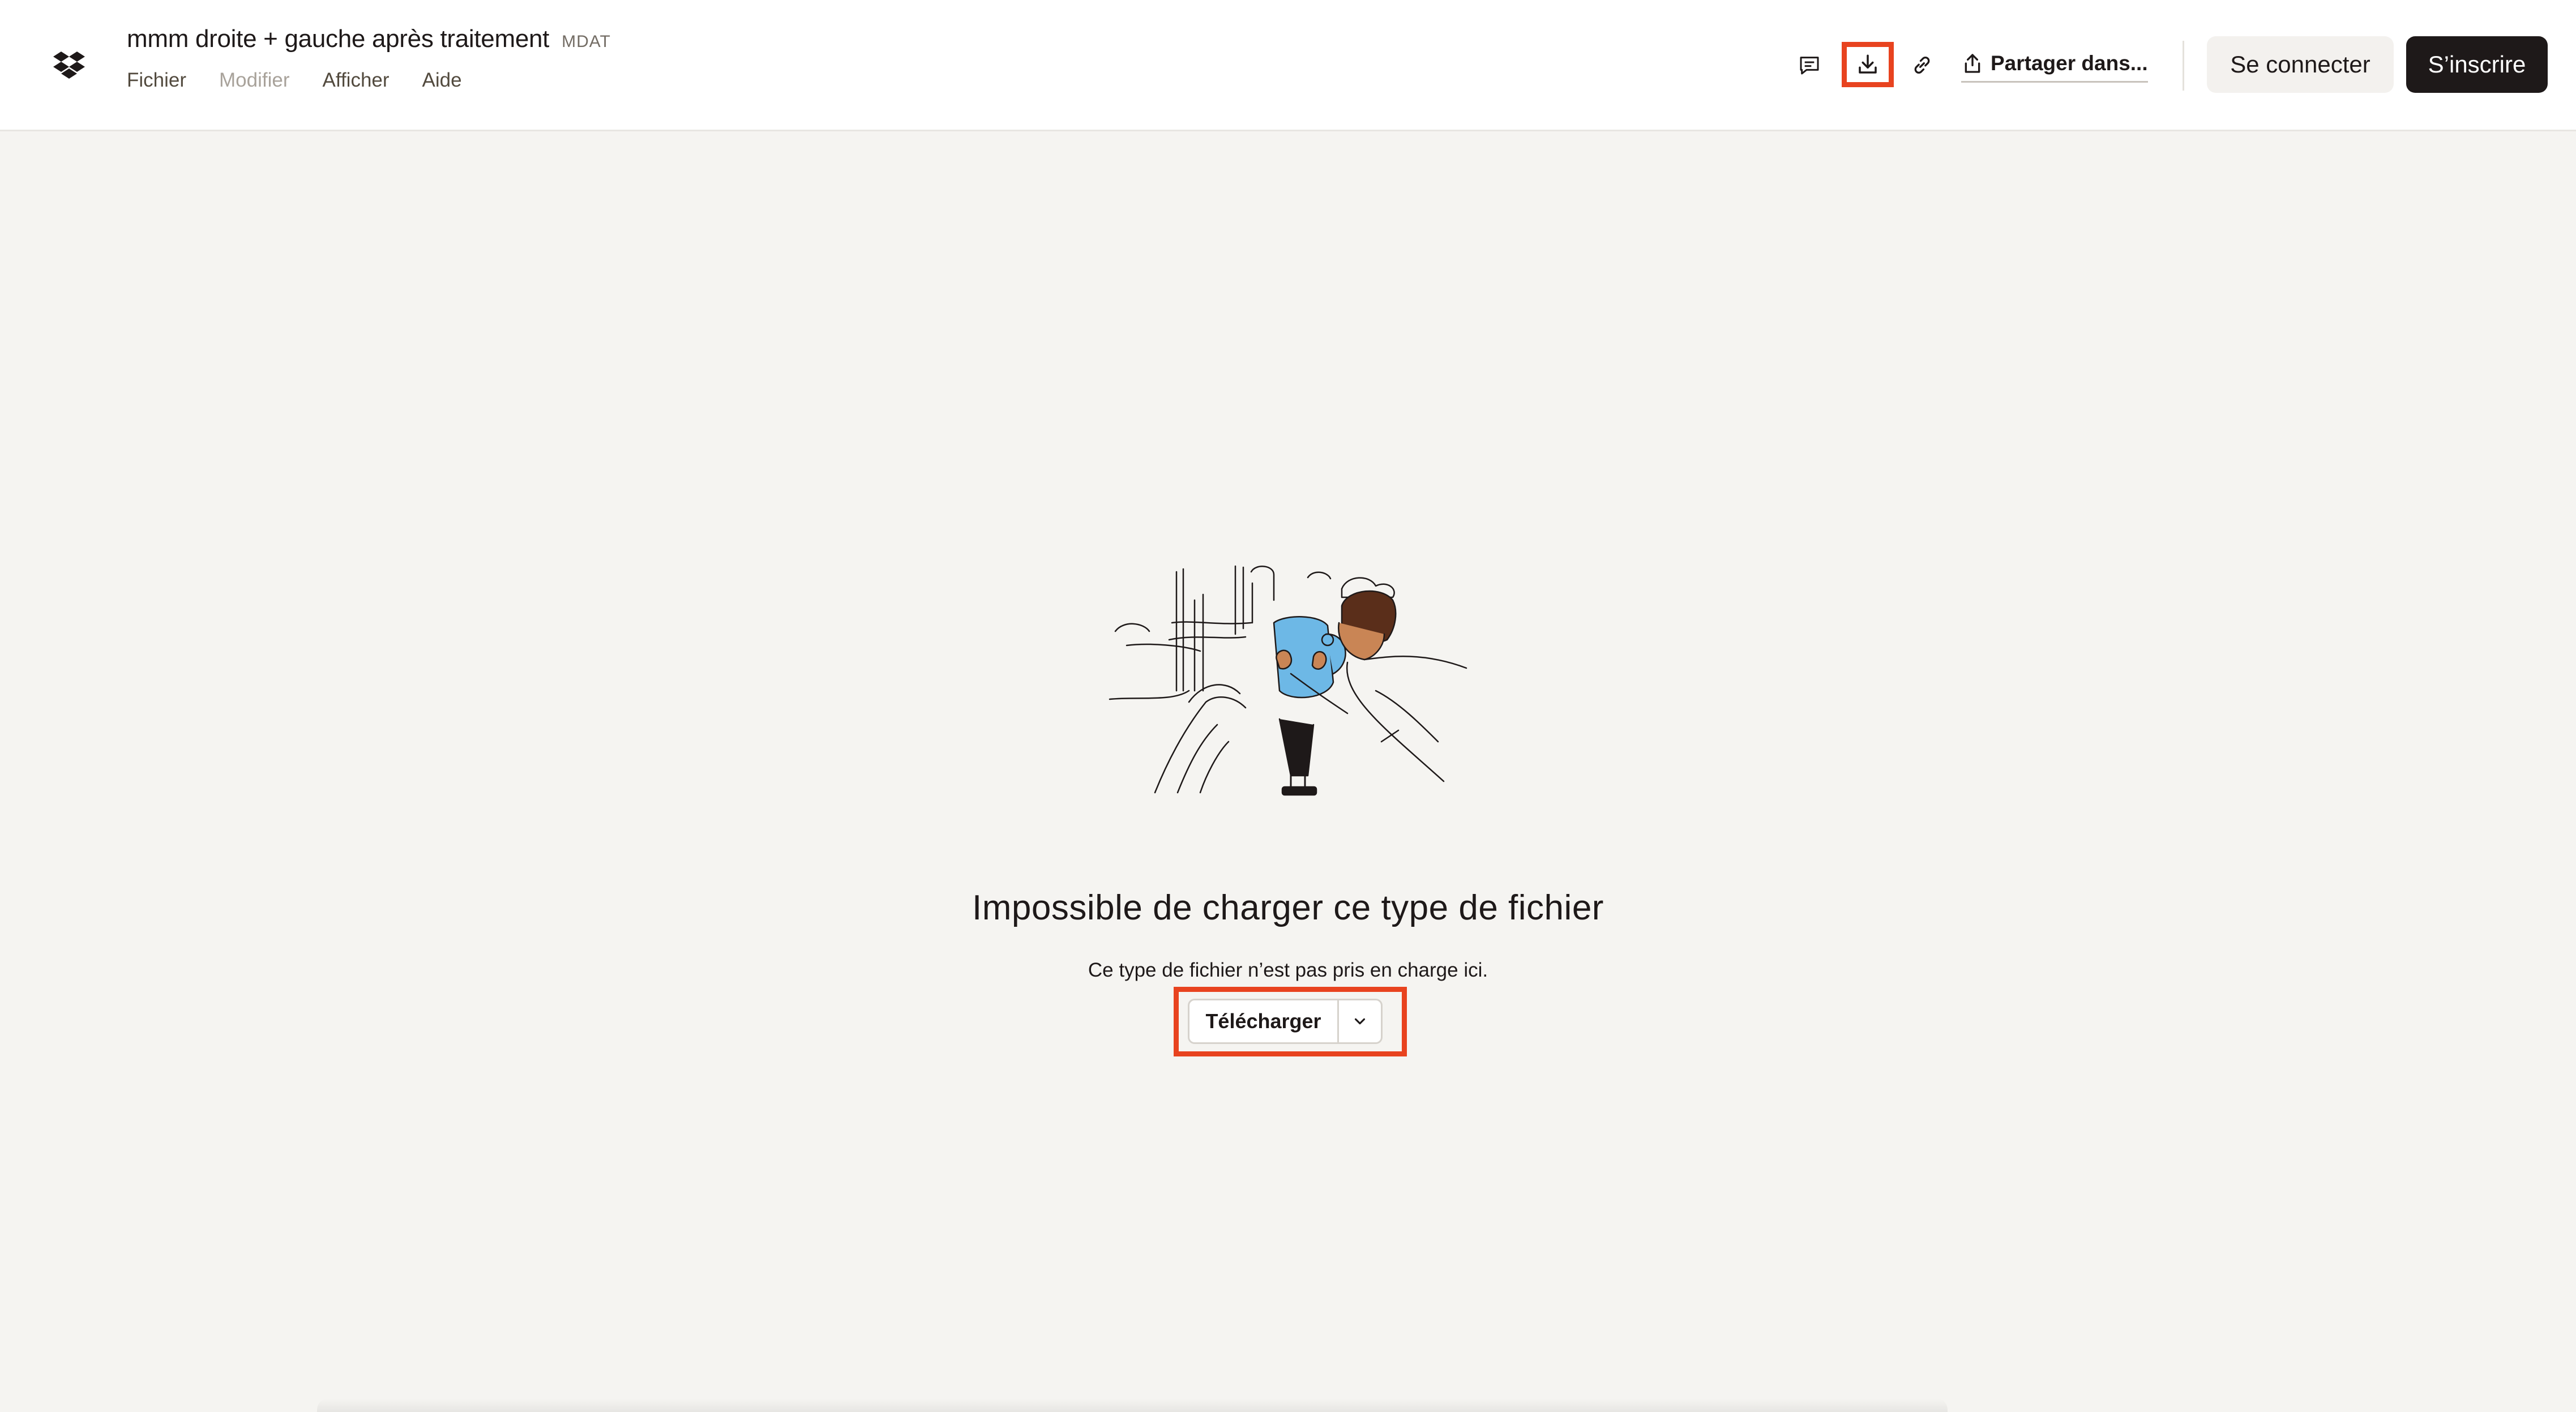 Image resolution: width=2576 pixels, height=1412 pixels. I want to click on menu-aide: Aide, so click(442, 83).